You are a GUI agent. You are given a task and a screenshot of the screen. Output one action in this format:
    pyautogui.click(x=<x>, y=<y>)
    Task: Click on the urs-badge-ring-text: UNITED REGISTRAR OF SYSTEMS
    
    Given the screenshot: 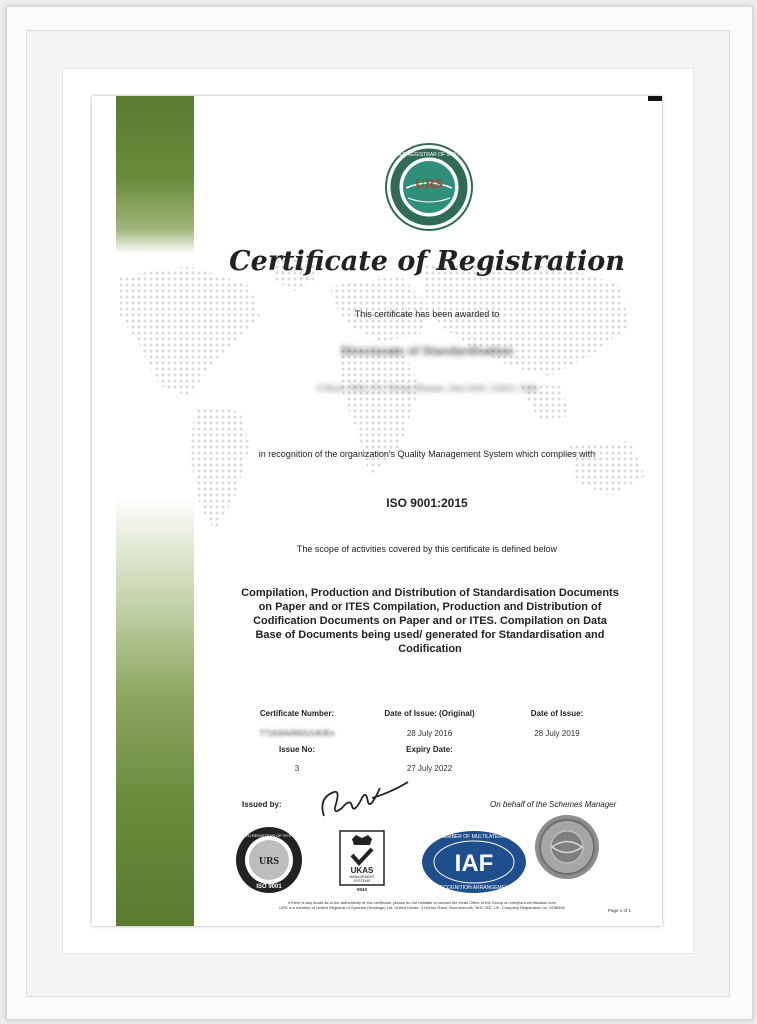 What is the action you would take?
    pyautogui.click(x=269, y=835)
    